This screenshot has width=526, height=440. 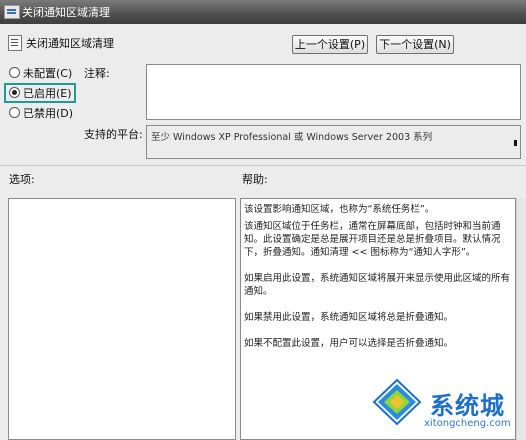 What do you see at coordinates (521, 319) in the screenshot?
I see `help-scrollbar` at bounding box center [521, 319].